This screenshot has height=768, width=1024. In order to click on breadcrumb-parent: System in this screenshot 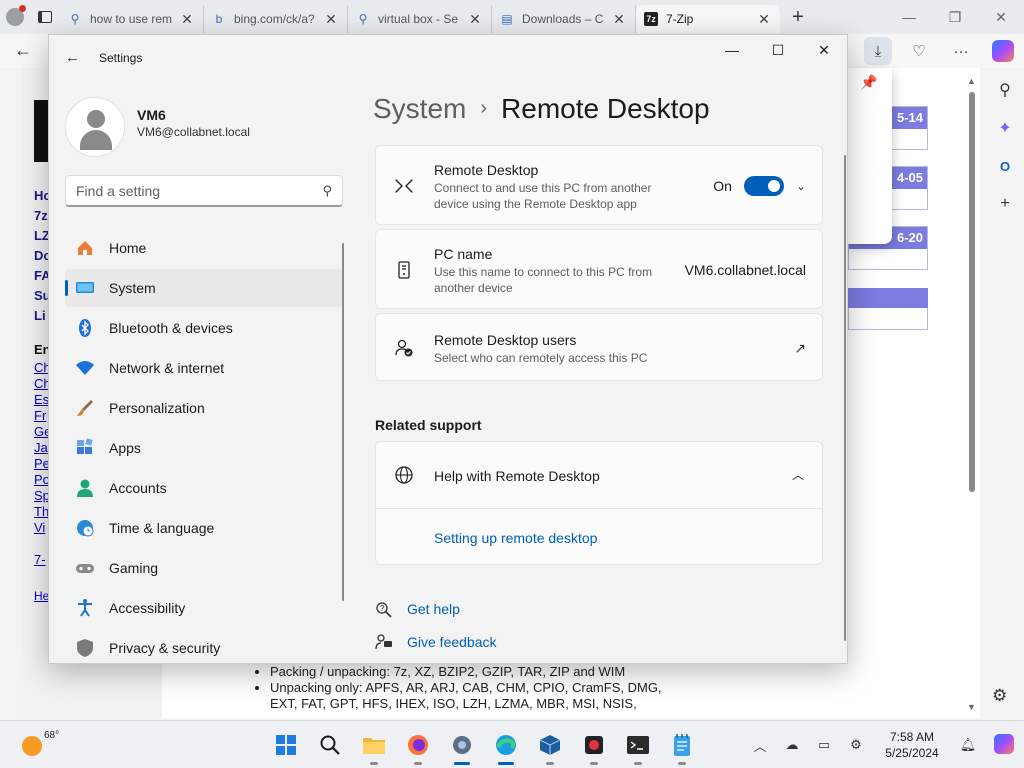, I will do `click(419, 108)`.